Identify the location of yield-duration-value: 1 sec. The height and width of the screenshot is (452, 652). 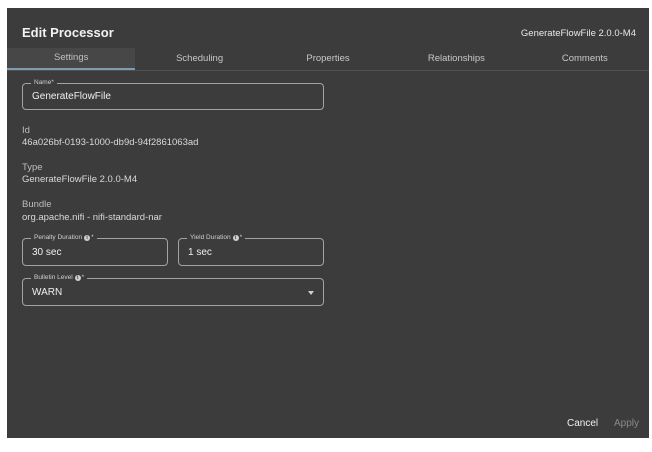
(200, 252).